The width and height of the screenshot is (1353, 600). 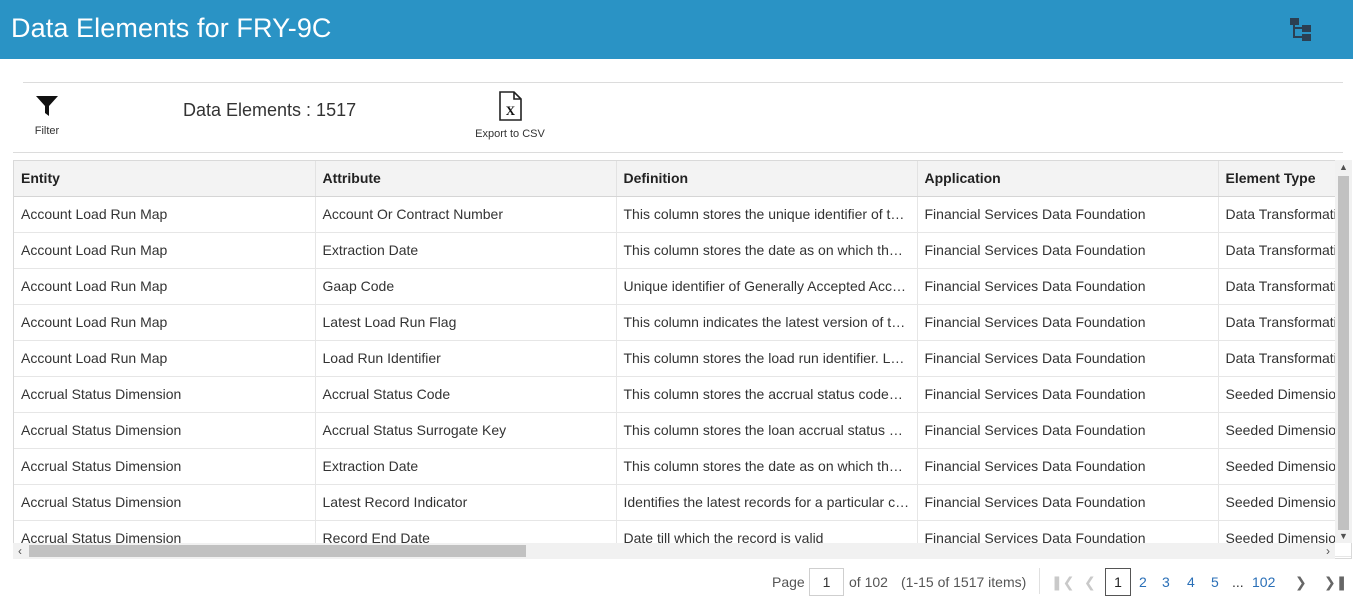 What do you see at coordinates (674, 551) in the screenshot?
I see `horizontal-scrollbar: ‹ ›` at bounding box center [674, 551].